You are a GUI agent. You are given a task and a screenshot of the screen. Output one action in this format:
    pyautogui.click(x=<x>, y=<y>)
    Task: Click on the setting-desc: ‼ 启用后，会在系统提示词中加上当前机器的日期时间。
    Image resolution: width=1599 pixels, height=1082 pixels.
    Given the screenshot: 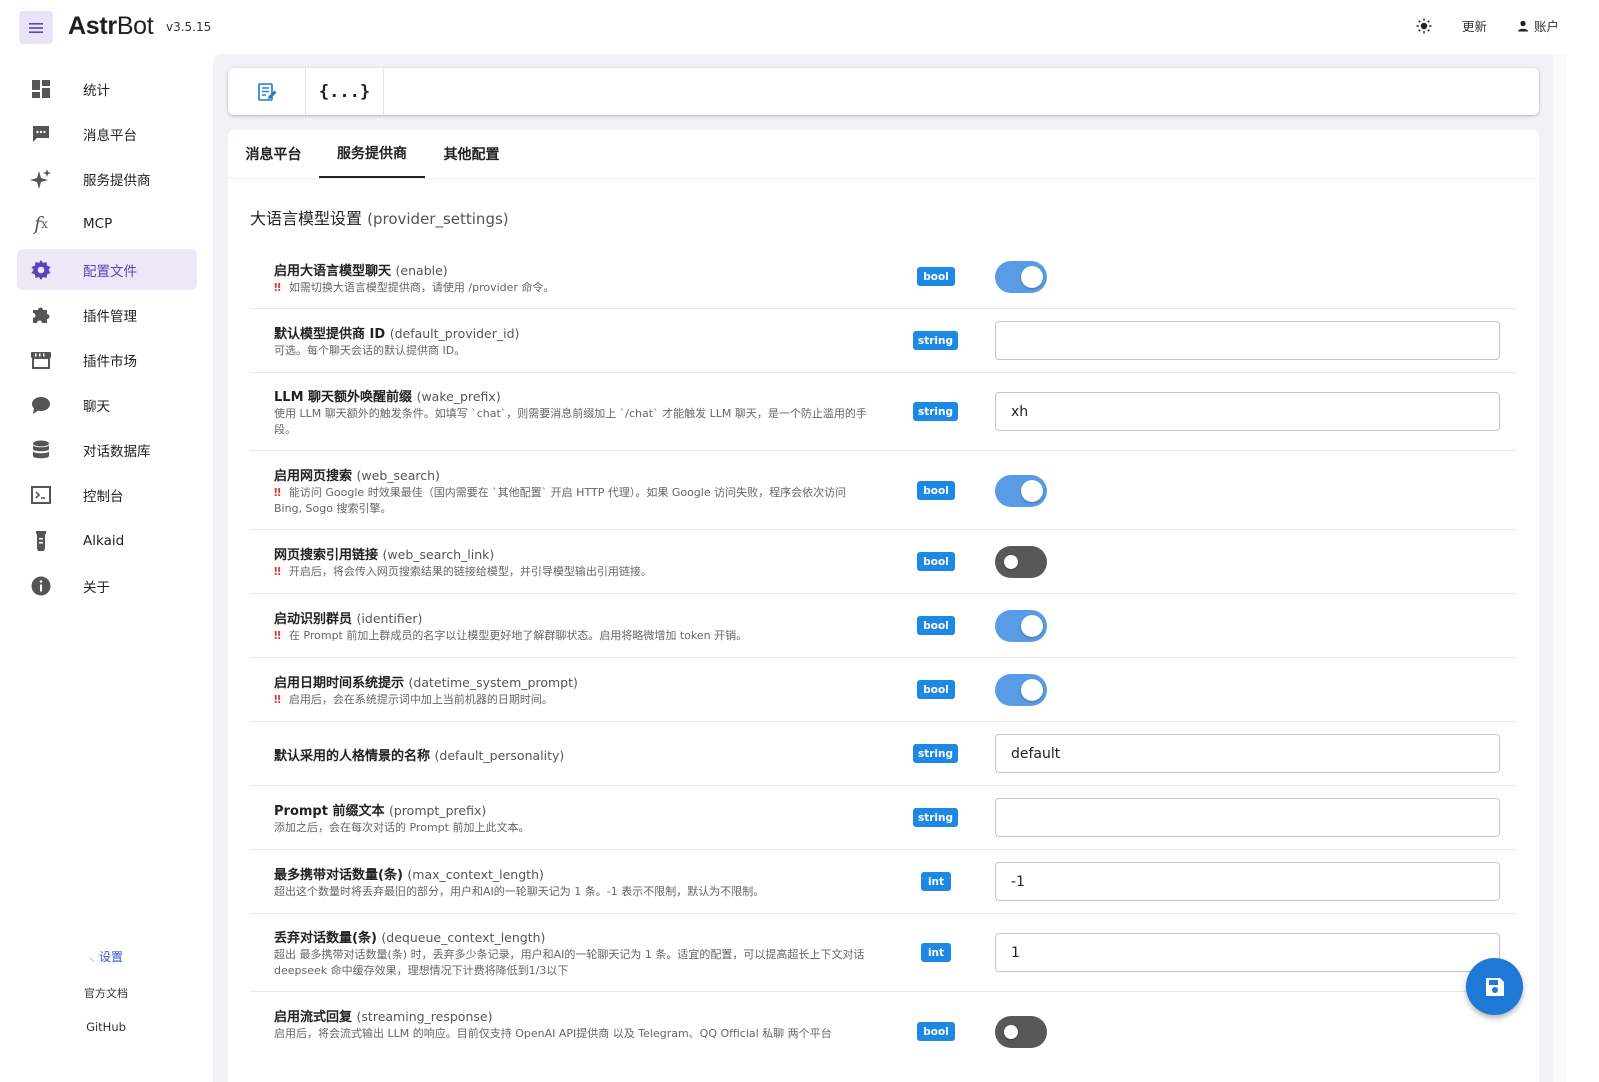 What is the action you would take?
    pyautogui.click(x=413, y=699)
    